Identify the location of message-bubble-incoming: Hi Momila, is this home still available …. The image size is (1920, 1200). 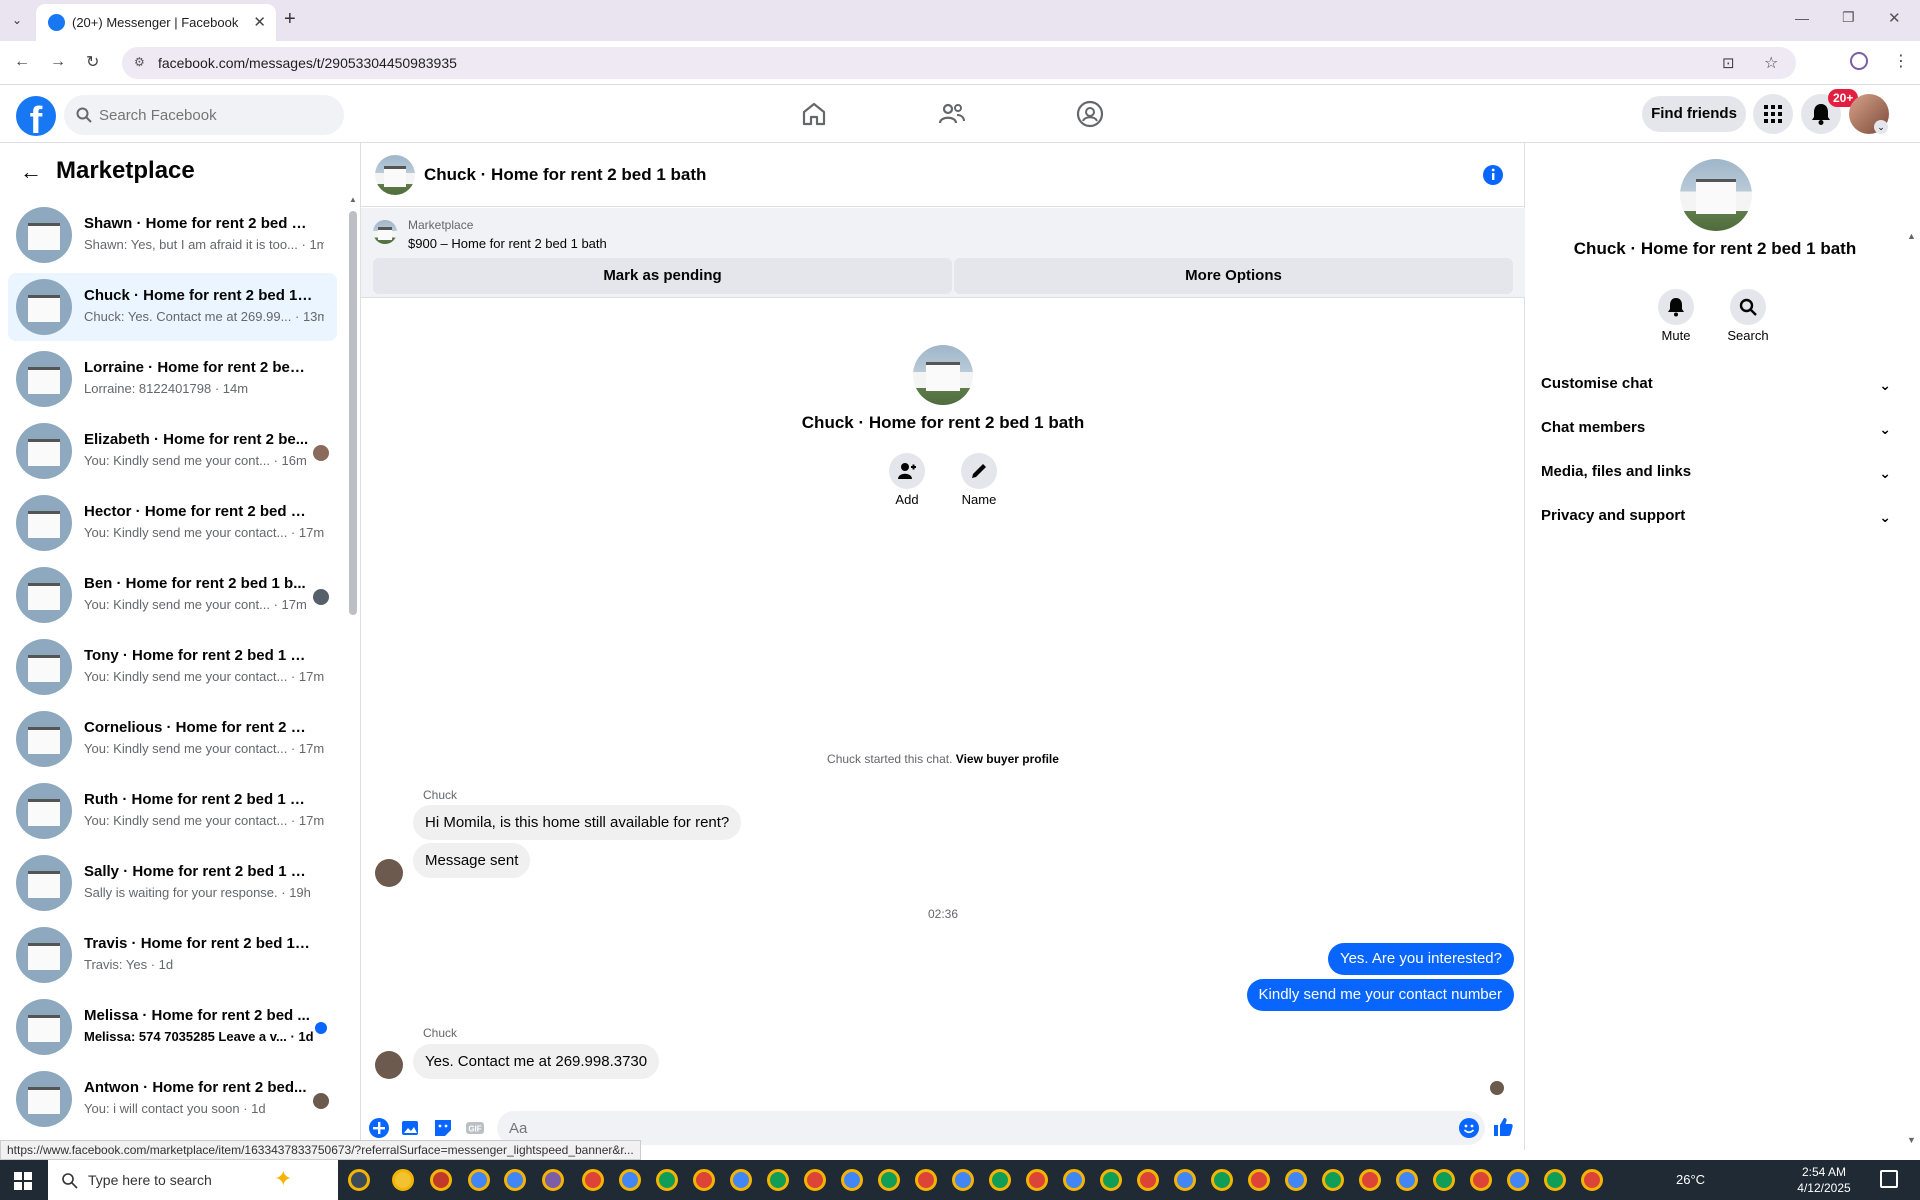
(577, 822).